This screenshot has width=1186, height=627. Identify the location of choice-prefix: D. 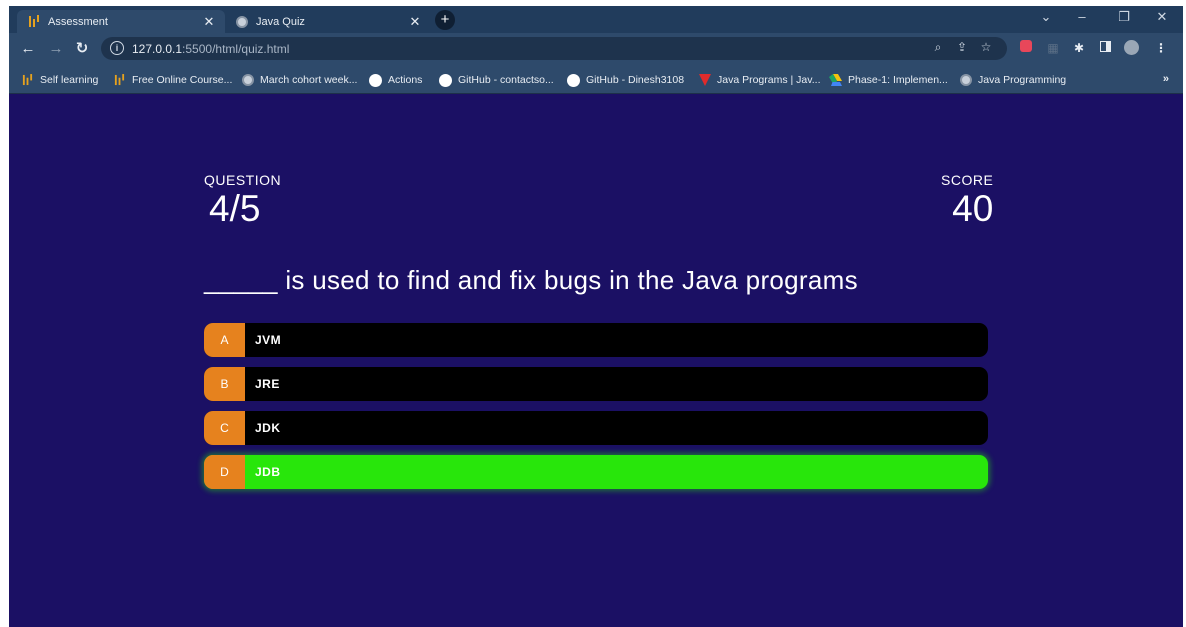
(224, 472).